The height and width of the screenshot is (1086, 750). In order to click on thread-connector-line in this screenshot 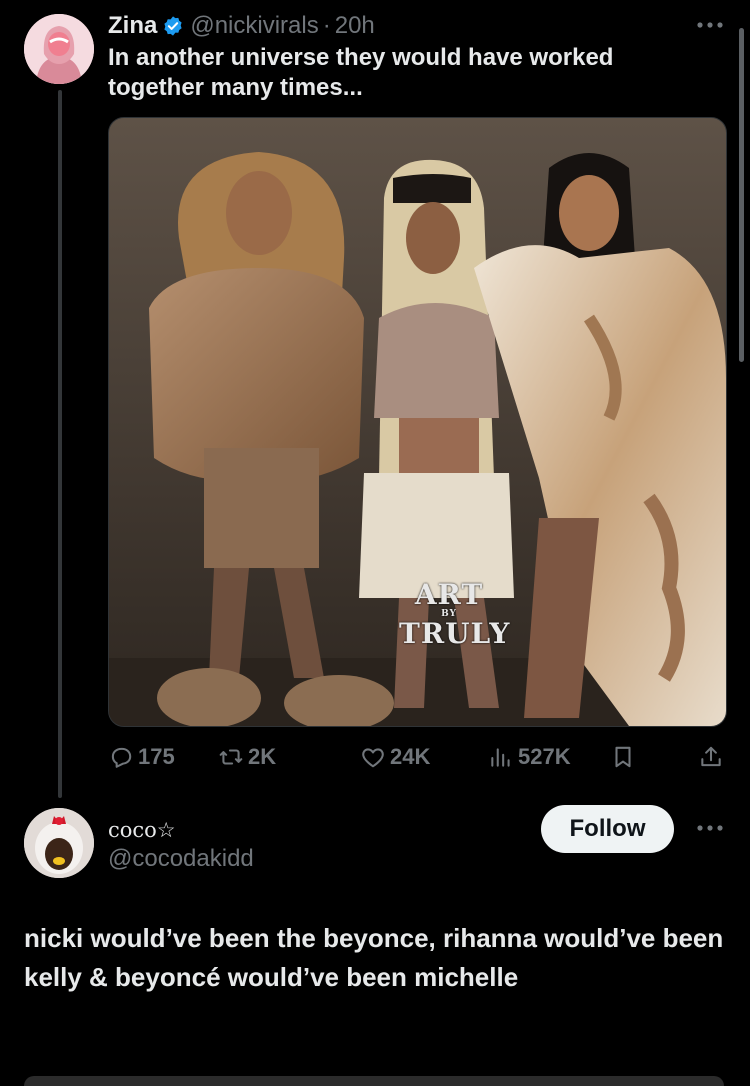, I will do `click(60, 444)`.